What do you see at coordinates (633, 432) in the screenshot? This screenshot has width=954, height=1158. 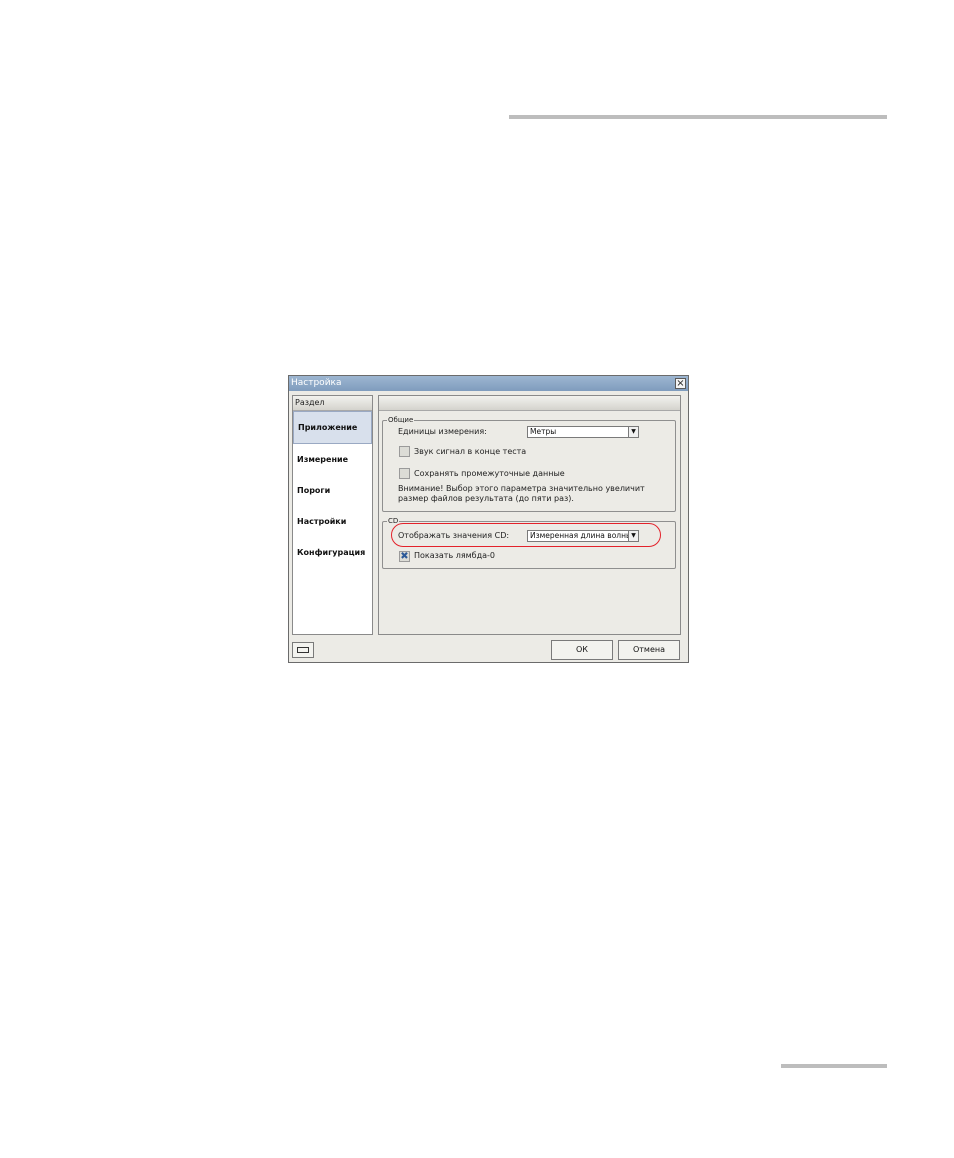 I see `chevron-down-icon: ▼` at bounding box center [633, 432].